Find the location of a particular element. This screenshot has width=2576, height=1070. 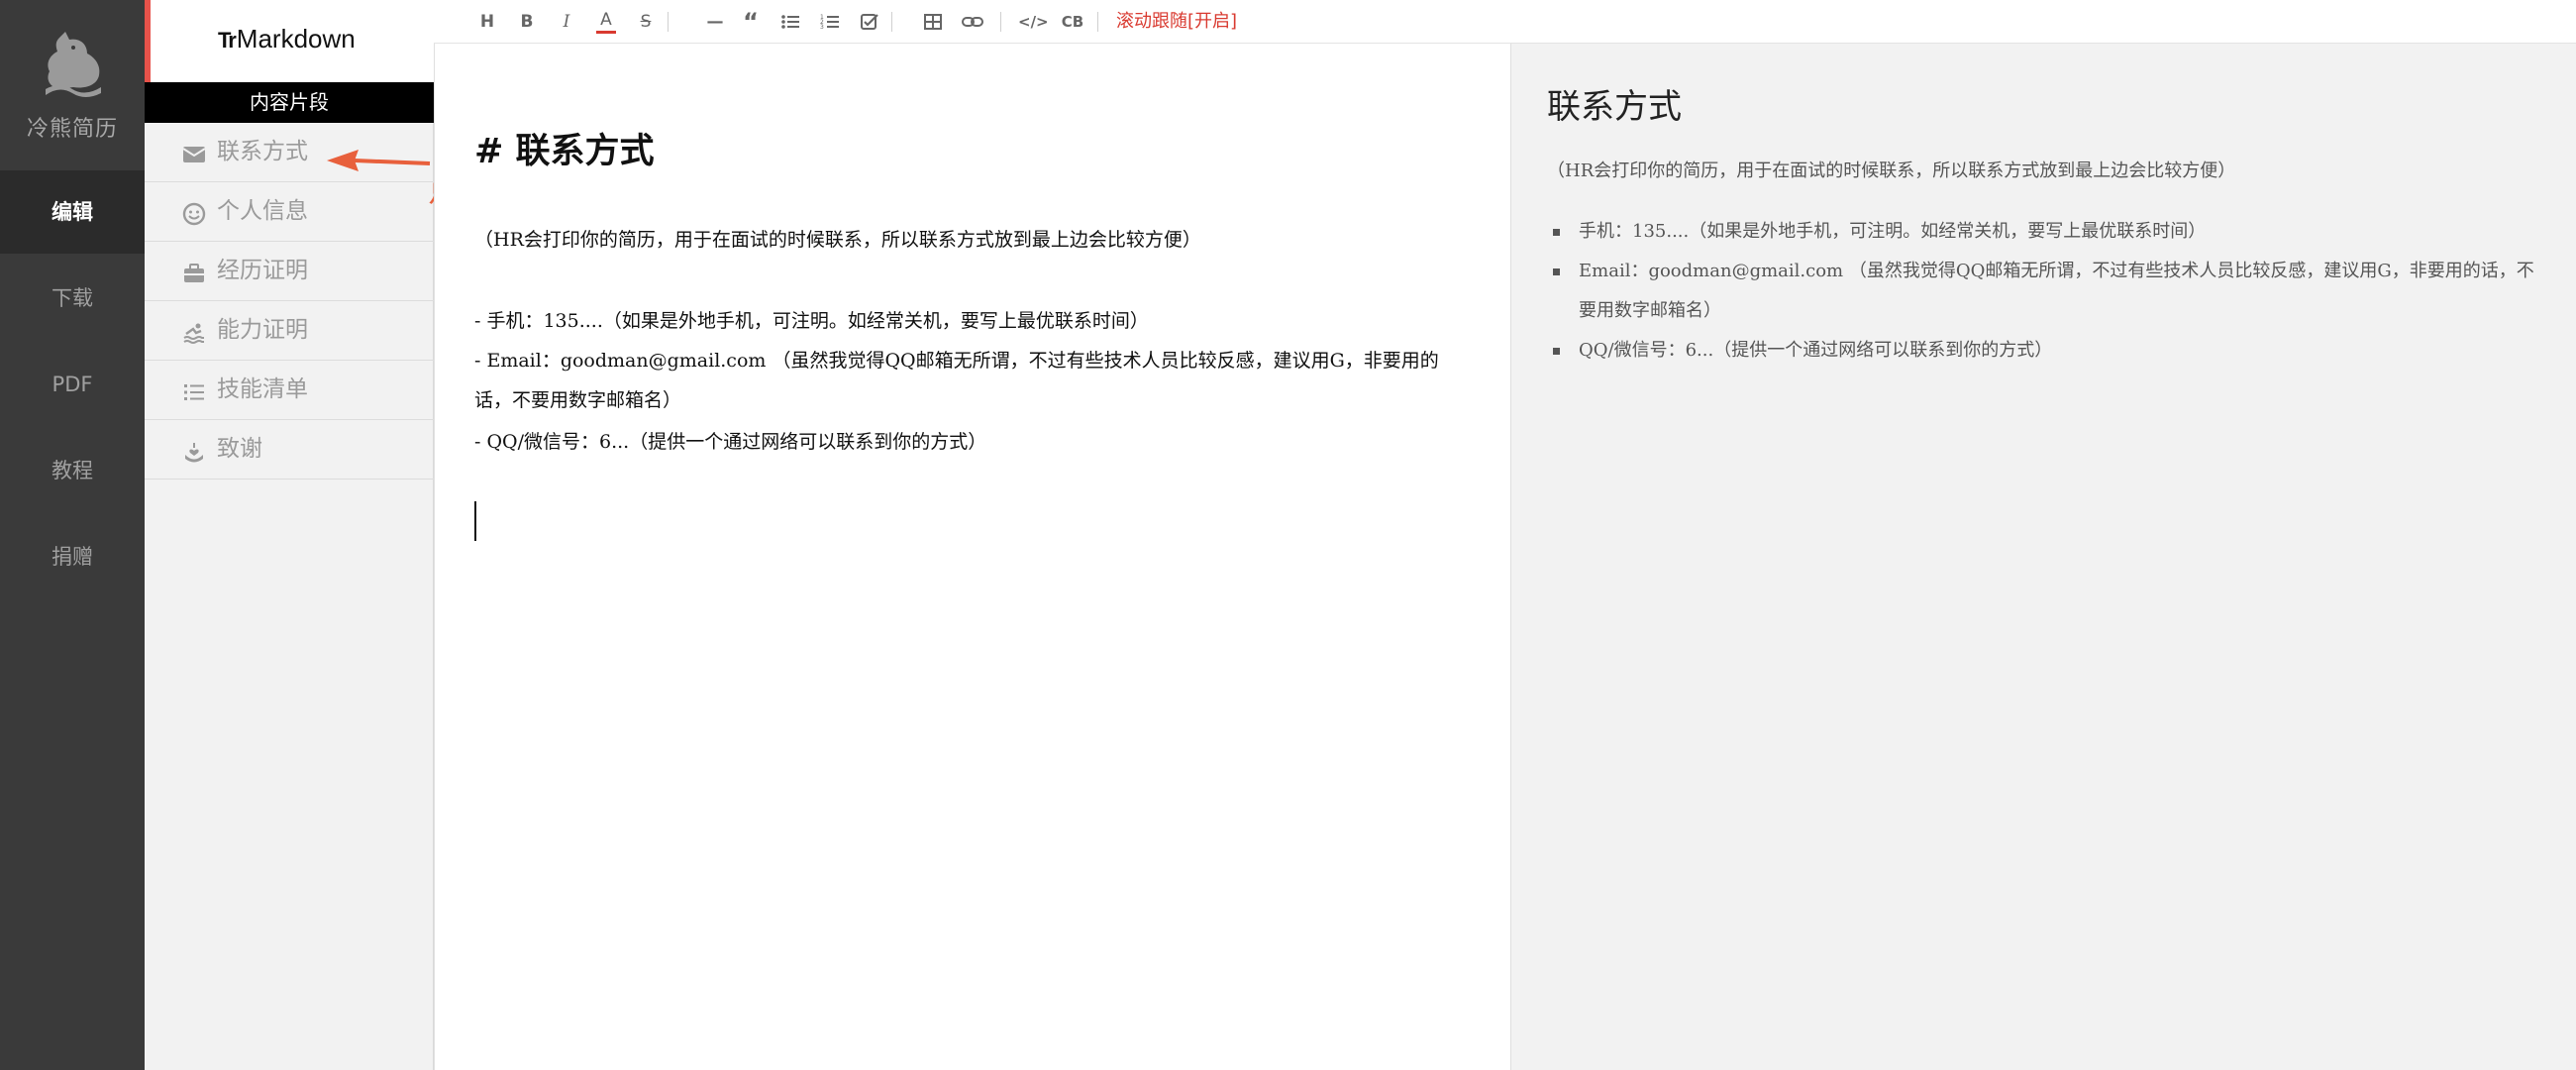

bullet-list-icon is located at coordinates (790, 22).